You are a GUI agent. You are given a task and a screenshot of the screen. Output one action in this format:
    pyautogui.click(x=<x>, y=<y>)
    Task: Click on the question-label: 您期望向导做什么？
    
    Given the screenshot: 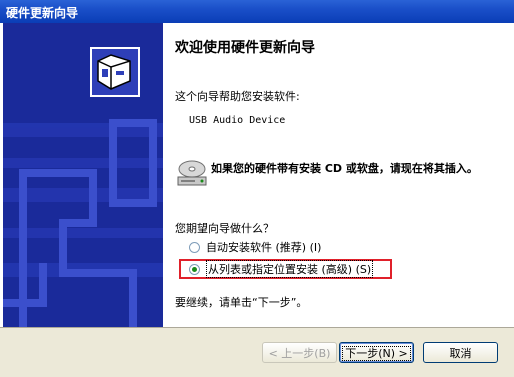 What is the action you would take?
    pyautogui.click(x=224, y=228)
    